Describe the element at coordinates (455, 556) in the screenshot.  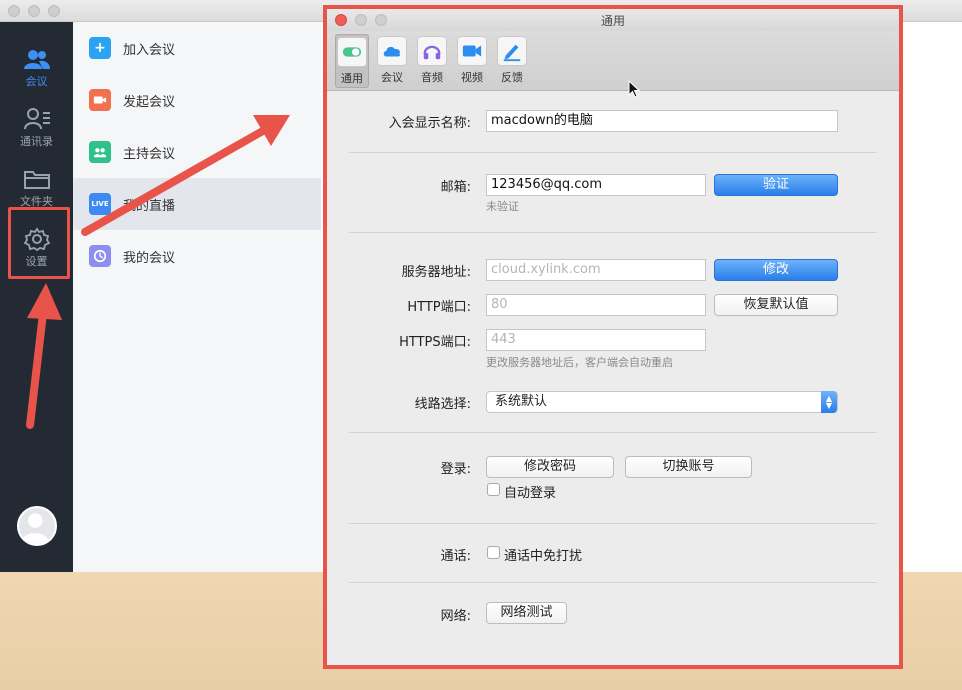
I see `call-label: 通话:` at that location.